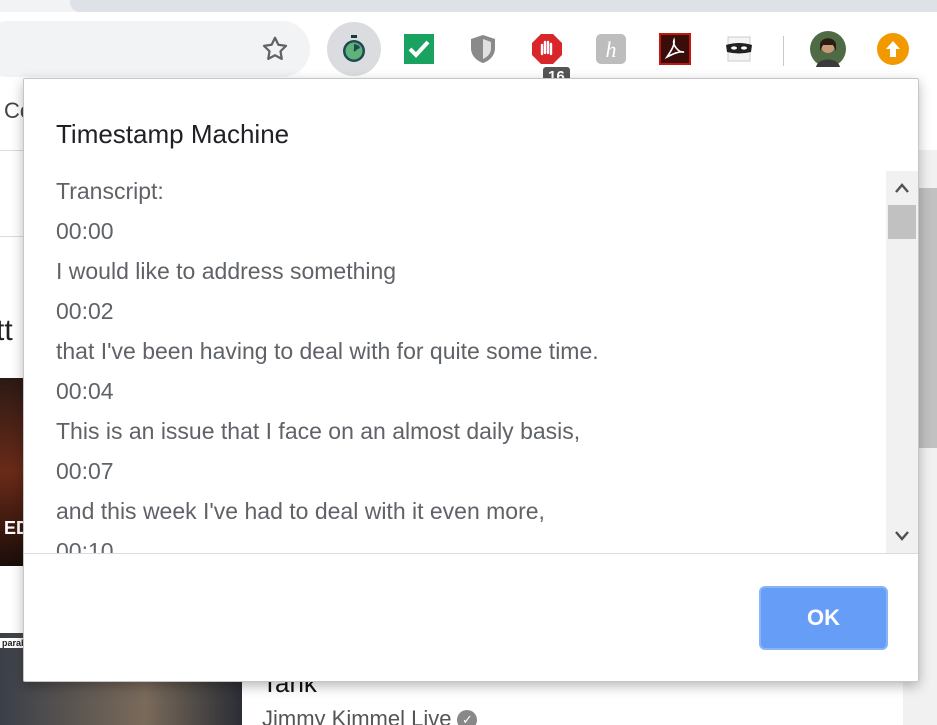 The image size is (937, 725). I want to click on stopwatch-icon, so click(354, 49).